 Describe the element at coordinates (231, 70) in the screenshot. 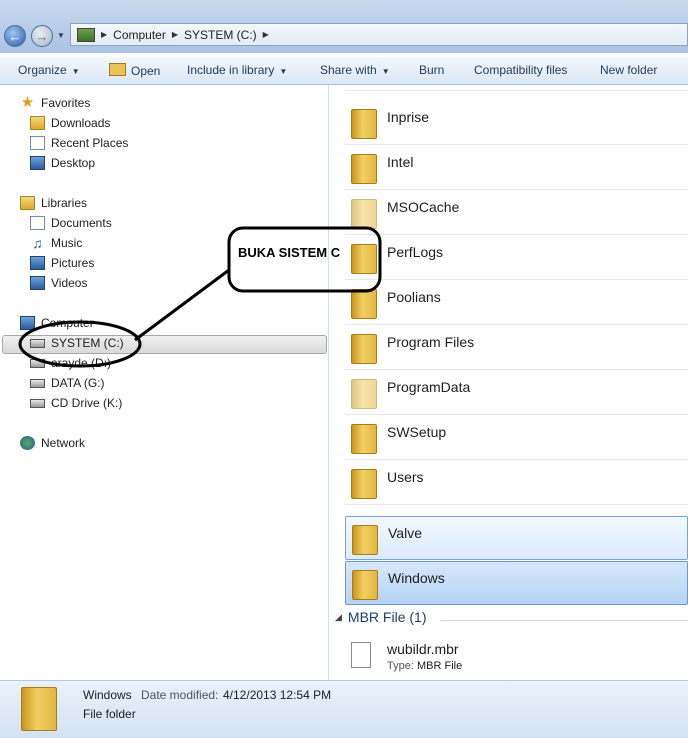

I see `include-label: Include in library` at that location.